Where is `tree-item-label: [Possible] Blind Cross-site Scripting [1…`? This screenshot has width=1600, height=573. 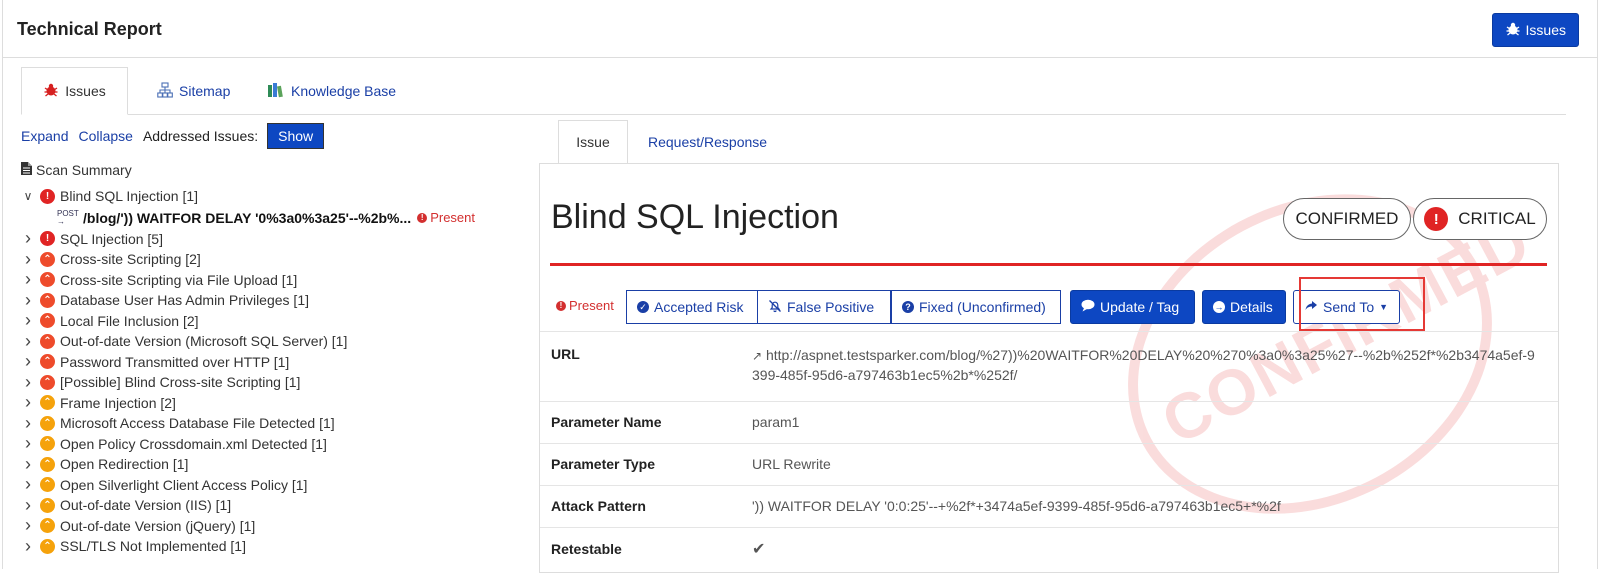 tree-item-label: [Possible] Blind Cross-site Scripting [1… is located at coordinates (180, 382).